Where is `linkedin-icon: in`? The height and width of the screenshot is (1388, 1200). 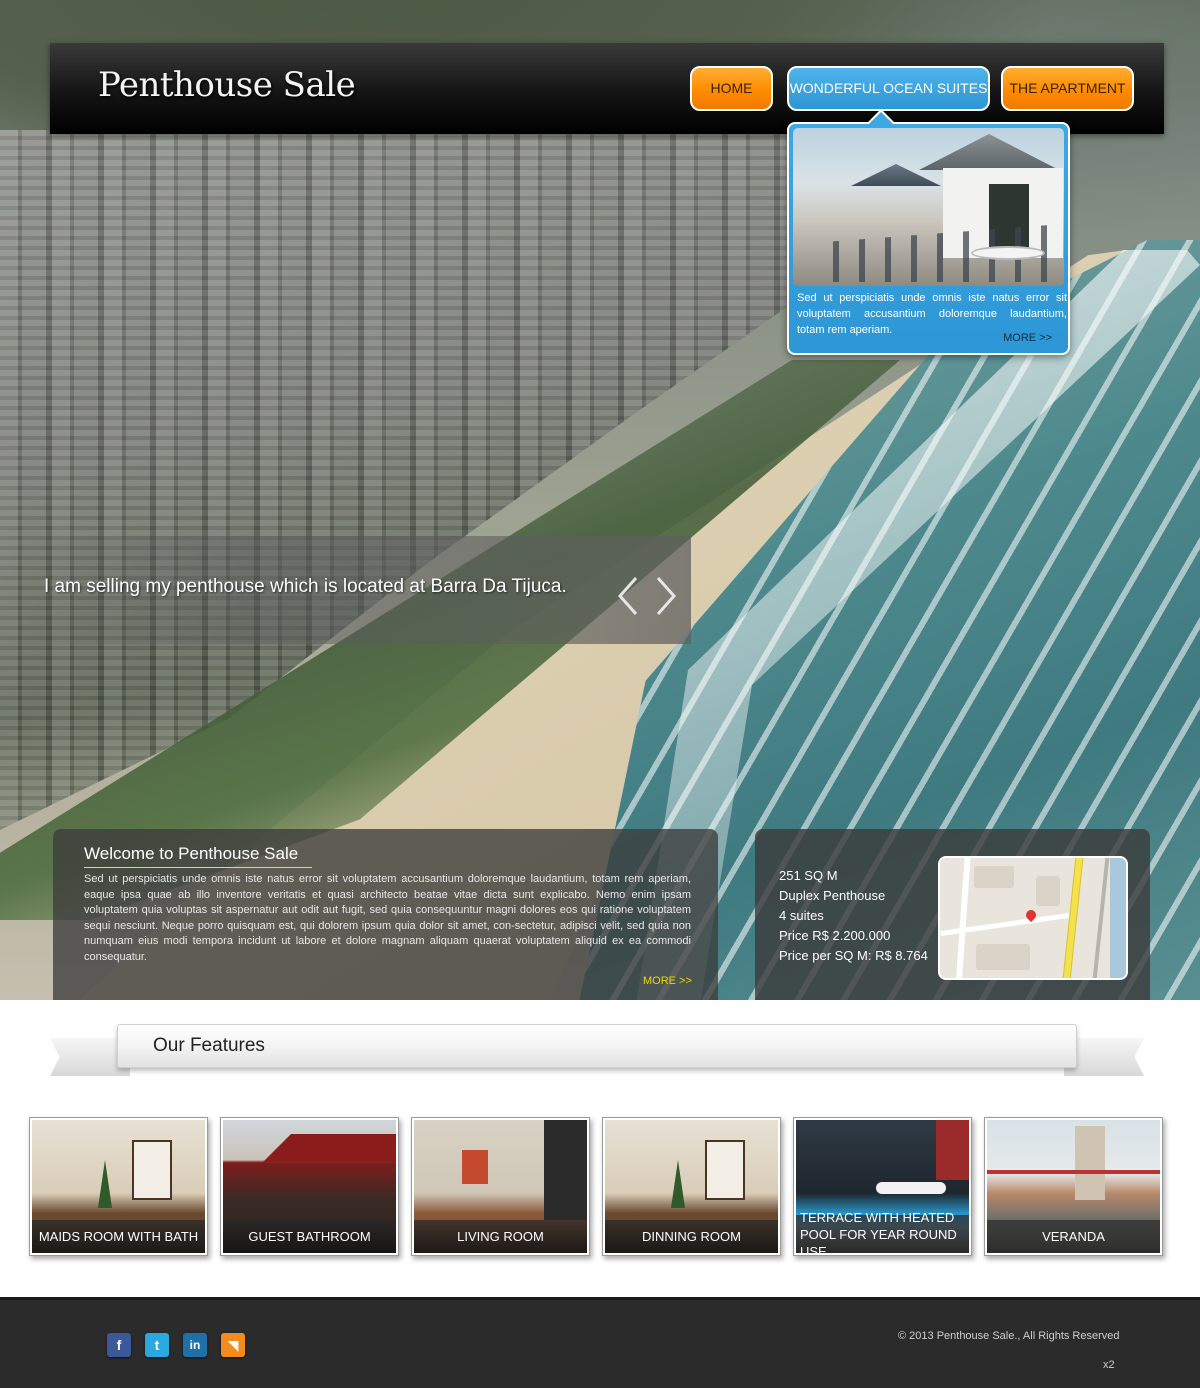
linkedin-icon: in is located at coordinates (195, 1345).